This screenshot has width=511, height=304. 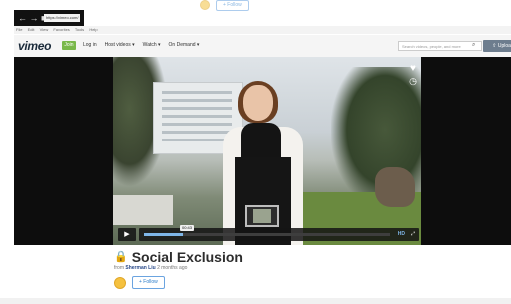 What do you see at coordinates (141, 45) in the screenshot?
I see `main-nav: Log in Host videos ▾ Watch ▾ On Demand ▾` at bounding box center [141, 45].